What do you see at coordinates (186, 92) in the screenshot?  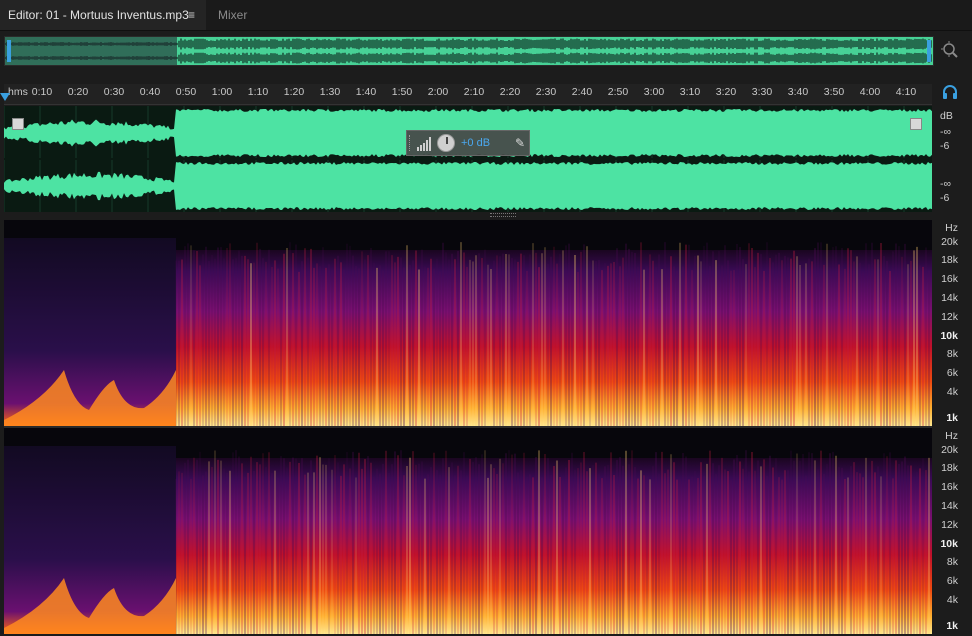 I see `ruler-tick-label: 0:50` at bounding box center [186, 92].